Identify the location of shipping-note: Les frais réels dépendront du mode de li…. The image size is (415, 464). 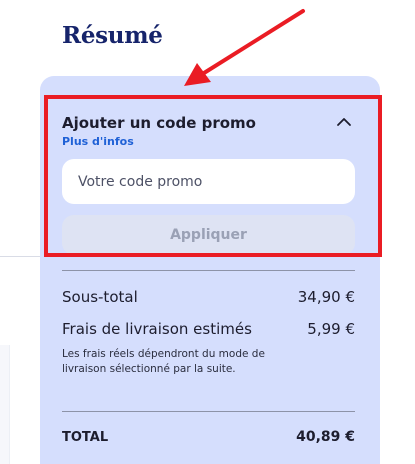
(163, 361).